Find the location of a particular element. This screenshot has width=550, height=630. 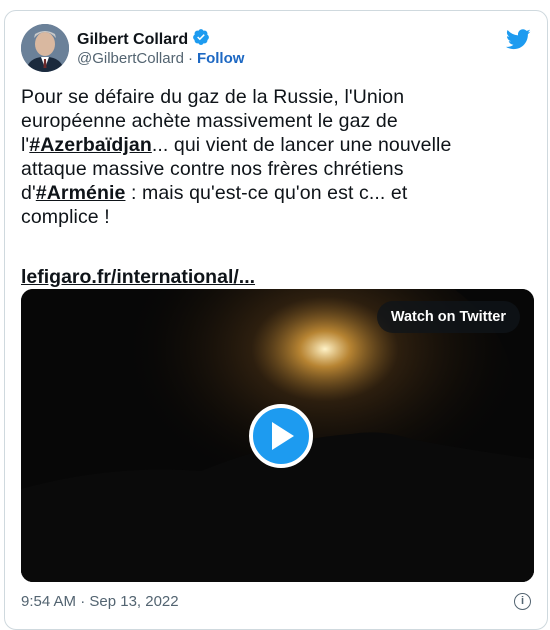

watch-on-twitter-button: Watch on Twitter is located at coordinates (448, 317).